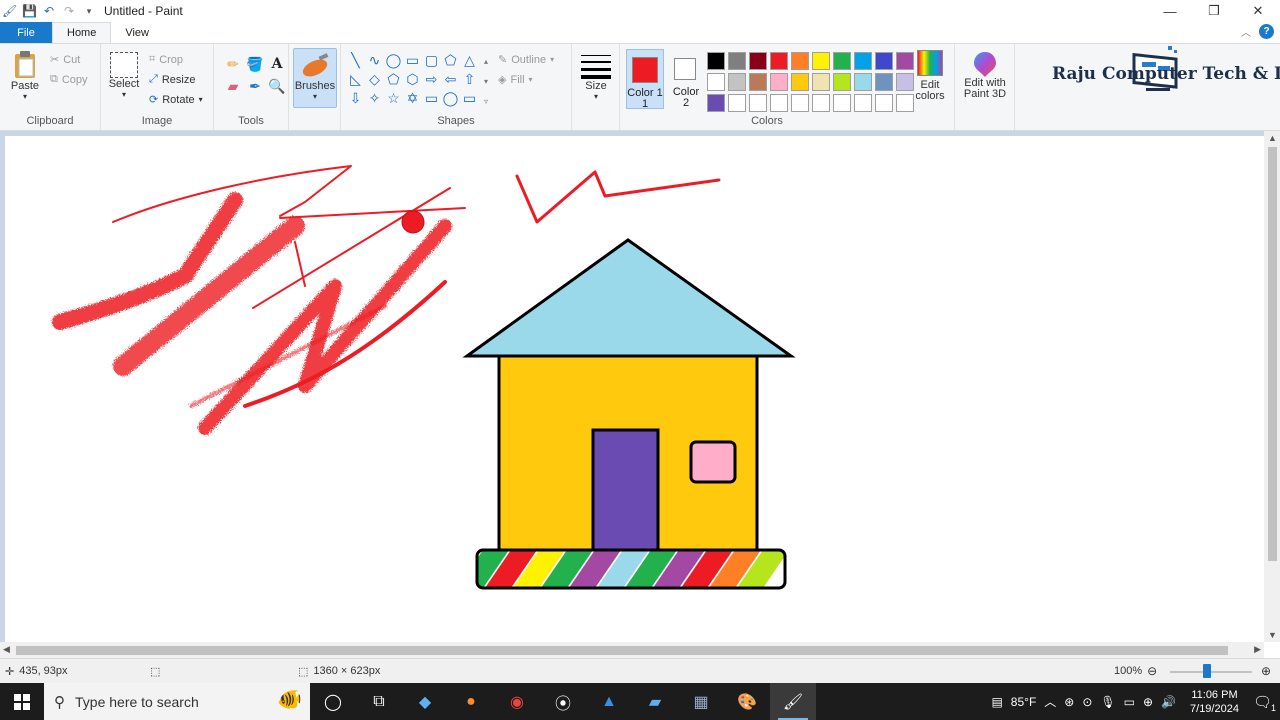 The width and height of the screenshot is (1280, 720). I want to click on shape-item: ⇨, so click(431, 79).